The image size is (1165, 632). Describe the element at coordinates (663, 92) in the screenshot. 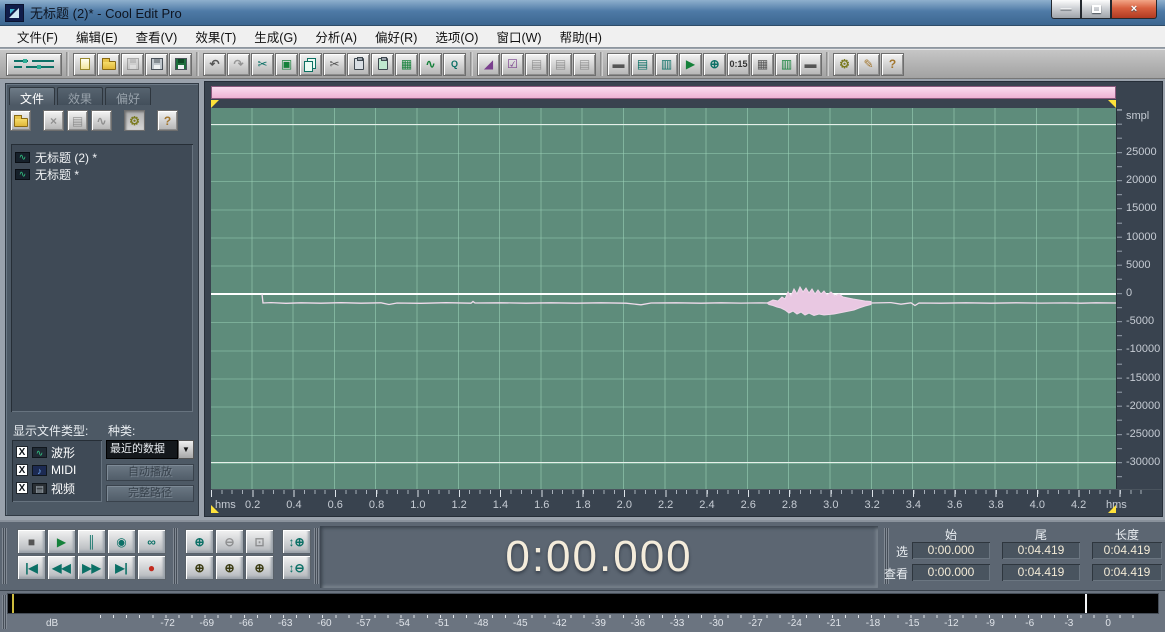

I see `overview-bar` at that location.